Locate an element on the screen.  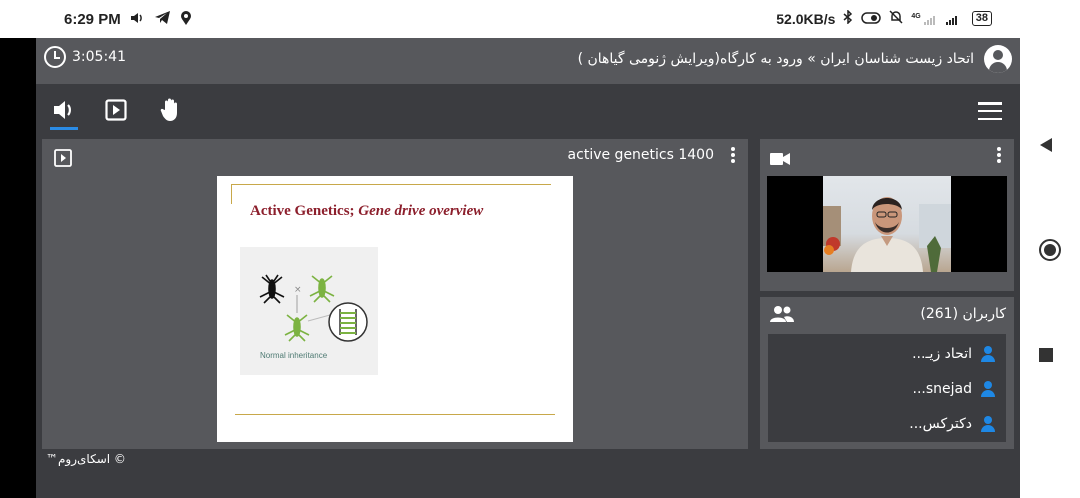
presentation-more-button is located at coordinates (733, 155).